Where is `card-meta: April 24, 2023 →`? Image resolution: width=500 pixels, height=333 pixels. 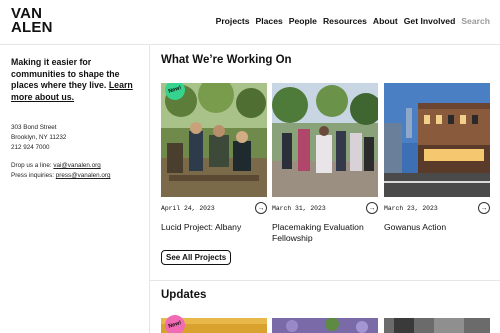 card-meta: April 24, 2023 → is located at coordinates (214, 208).